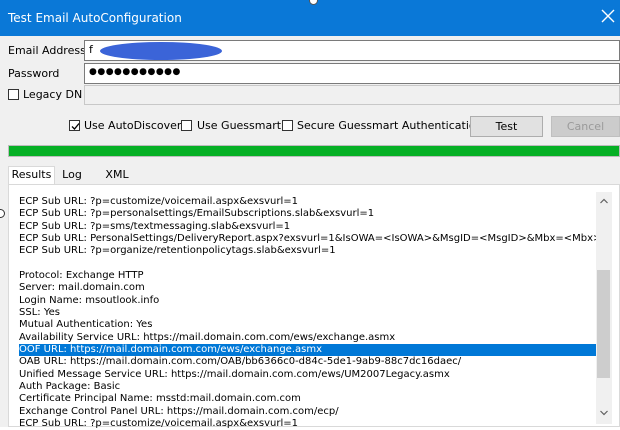 The width and height of the screenshot is (620, 430). Describe the element at coordinates (31, 175) in the screenshot. I see `tab-results: Results` at that location.